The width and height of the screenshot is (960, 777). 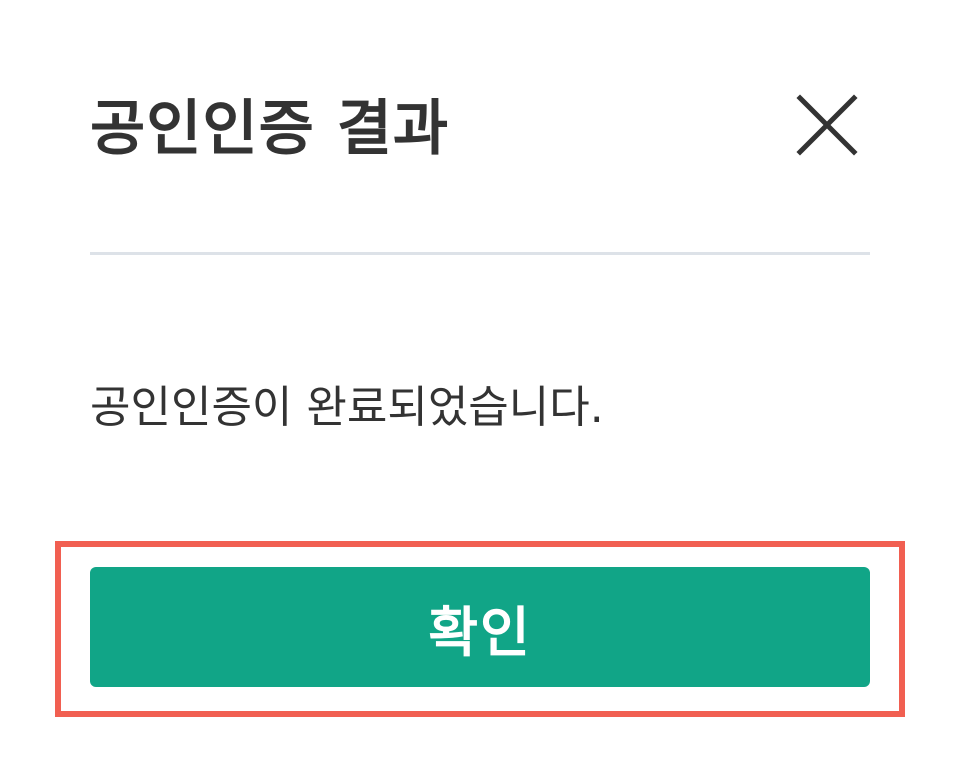 What do you see at coordinates (480, 632) in the screenshot?
I see `confirm-button-label: 확인` at bounding box center [480, 632].